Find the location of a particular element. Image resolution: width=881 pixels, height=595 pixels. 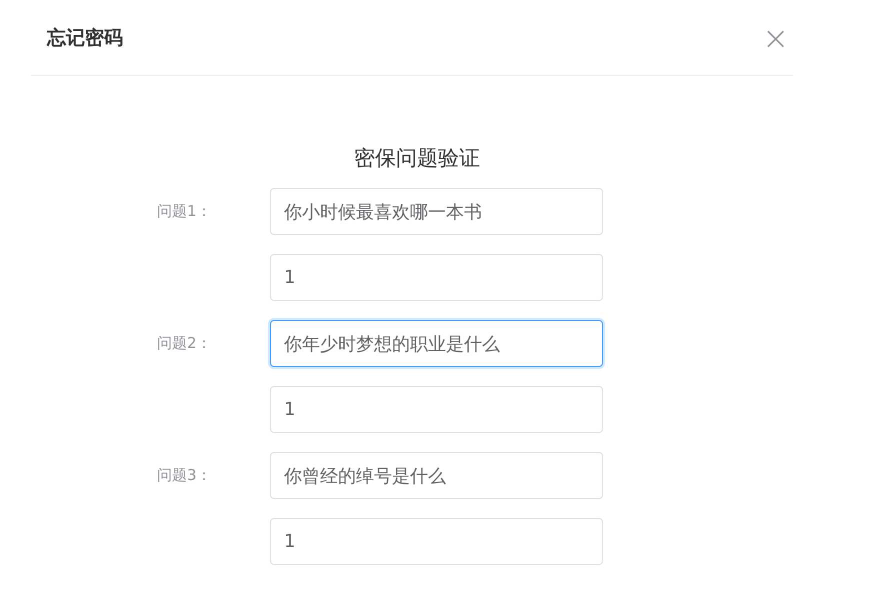

question-field: 你年少时梦想的职业是什么 is located at coordinates (436, 343).